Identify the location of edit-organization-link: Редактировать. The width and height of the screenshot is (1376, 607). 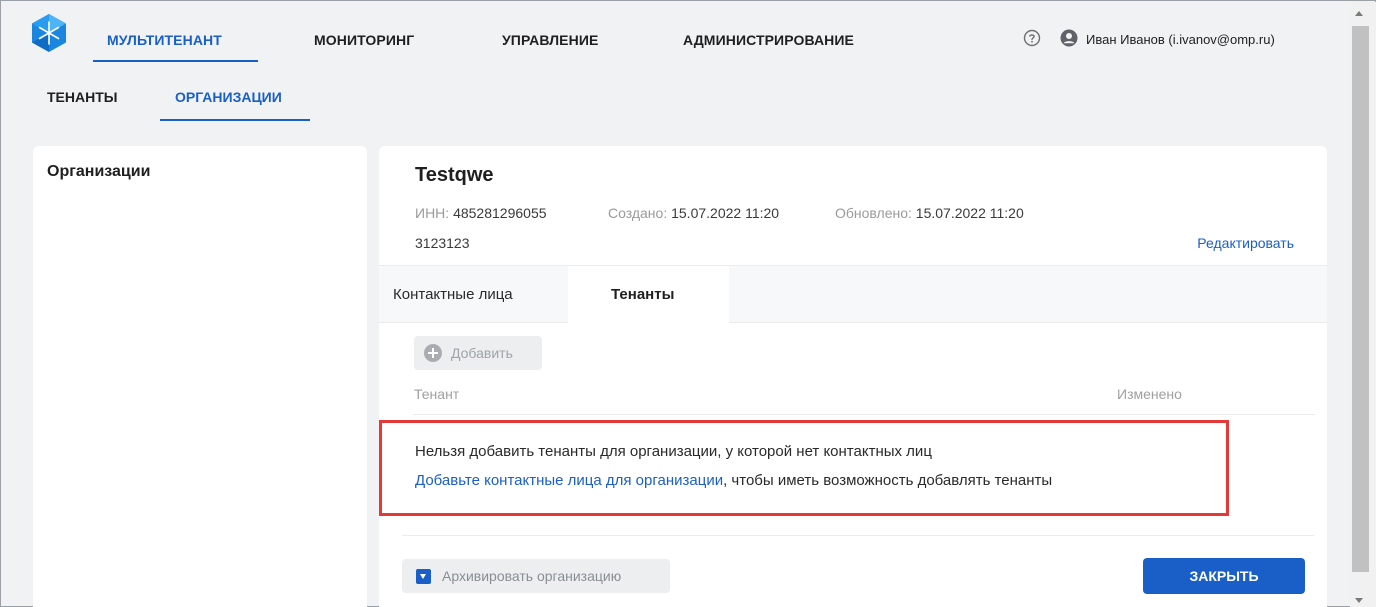
(1245, 243).